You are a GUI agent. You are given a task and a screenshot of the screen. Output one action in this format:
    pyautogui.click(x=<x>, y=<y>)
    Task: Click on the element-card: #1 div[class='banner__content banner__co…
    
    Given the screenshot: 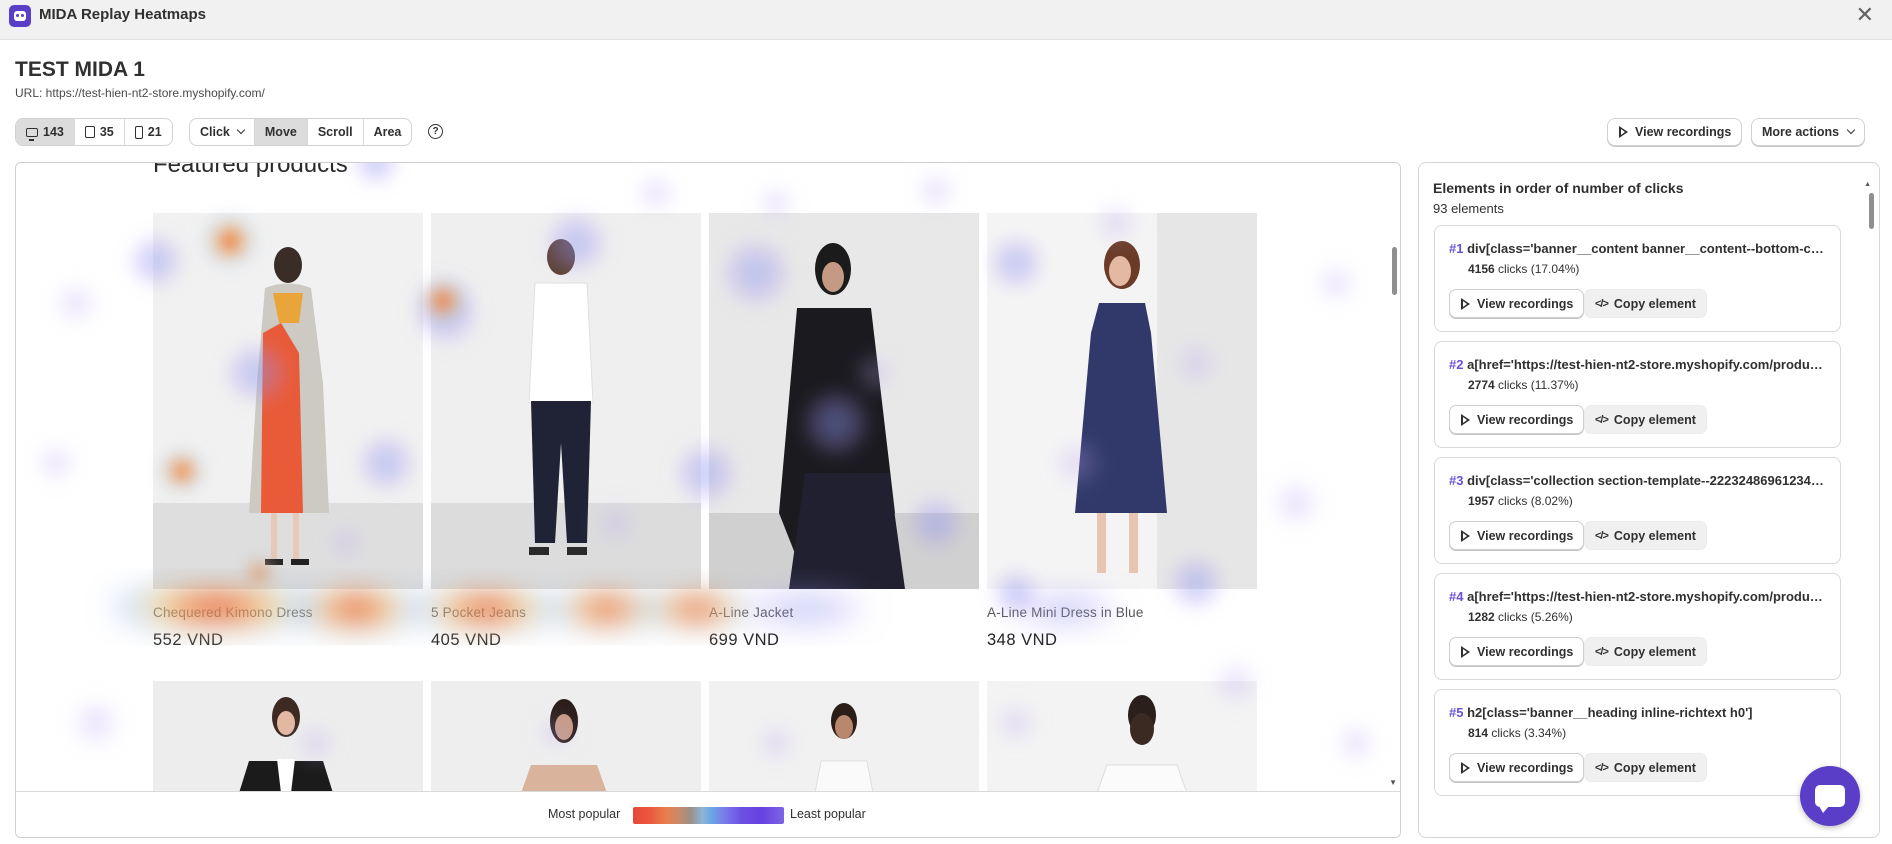 What is the action you would take?
    pyautogui.click(x=1637, y=278)
    